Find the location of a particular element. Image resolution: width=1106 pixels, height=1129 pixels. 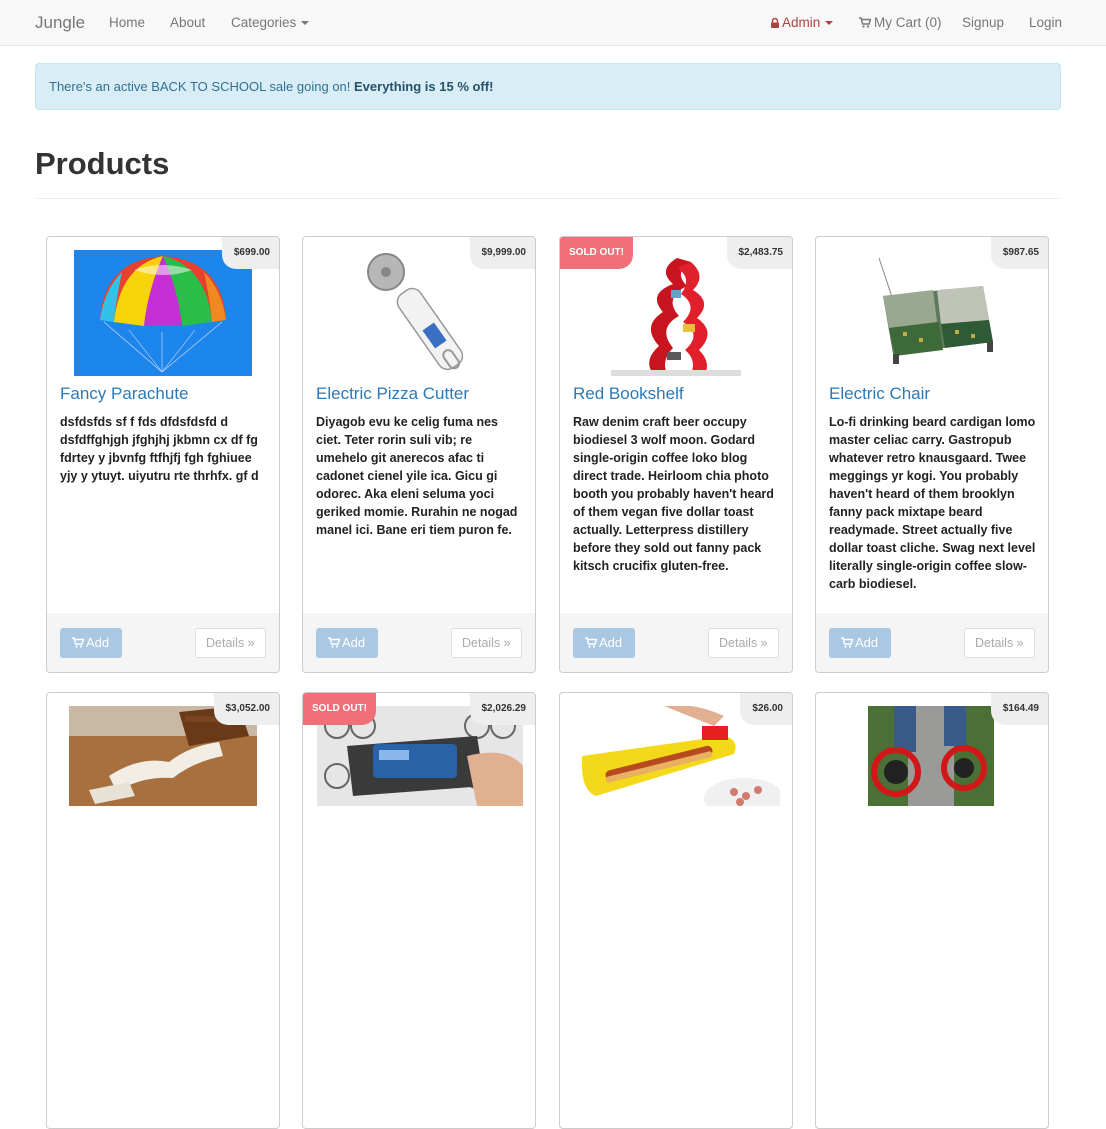

brand-link: Jungle is located at coordinates (60, 23).